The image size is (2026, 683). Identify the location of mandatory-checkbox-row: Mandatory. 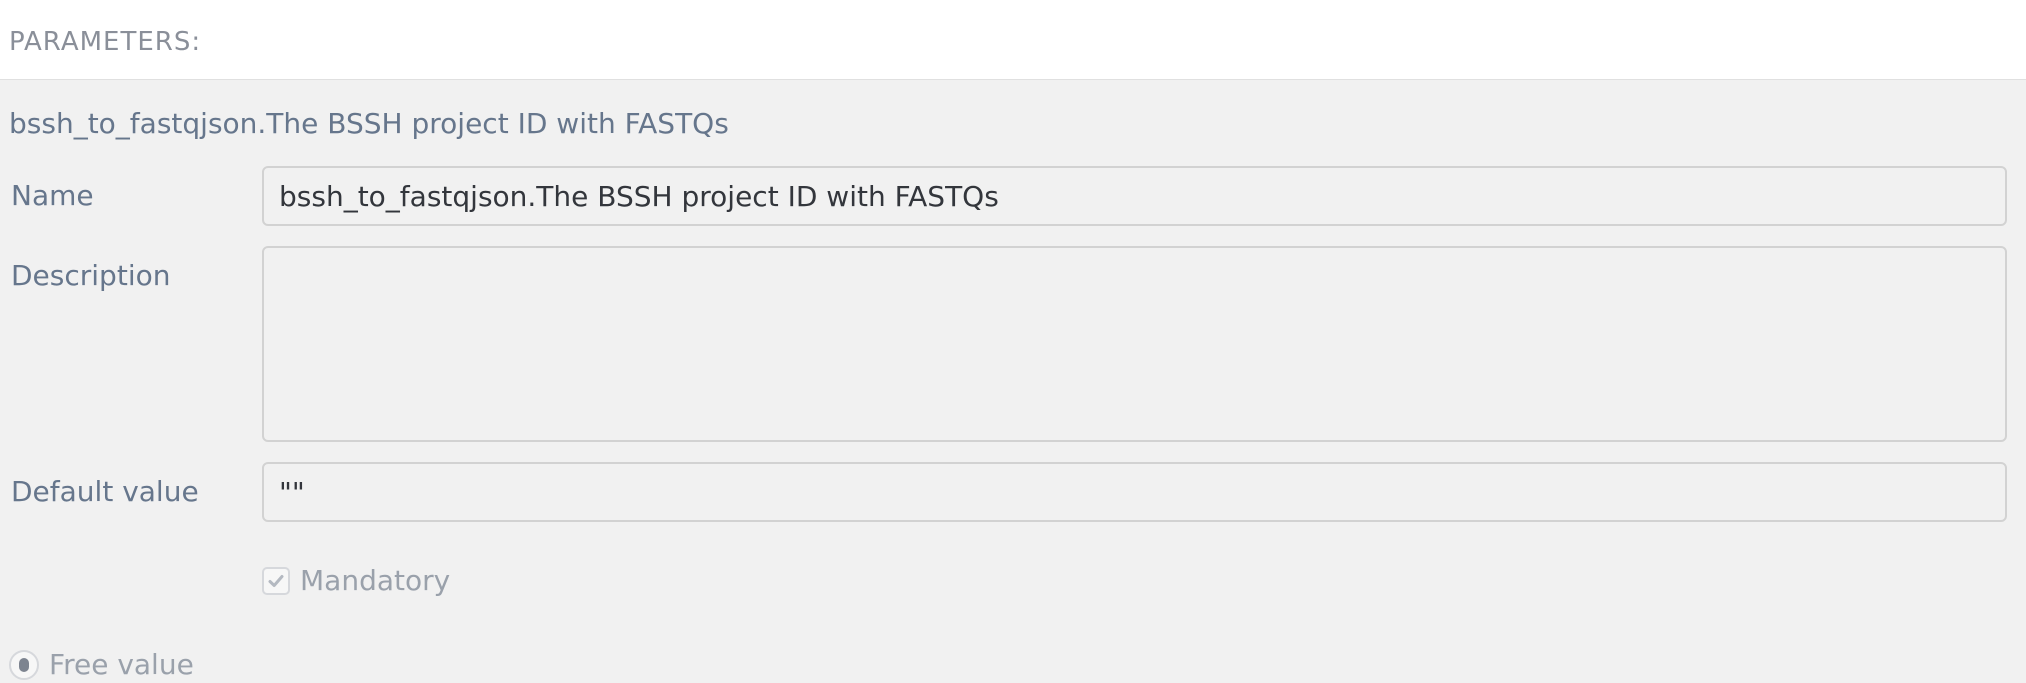
(356, 581).